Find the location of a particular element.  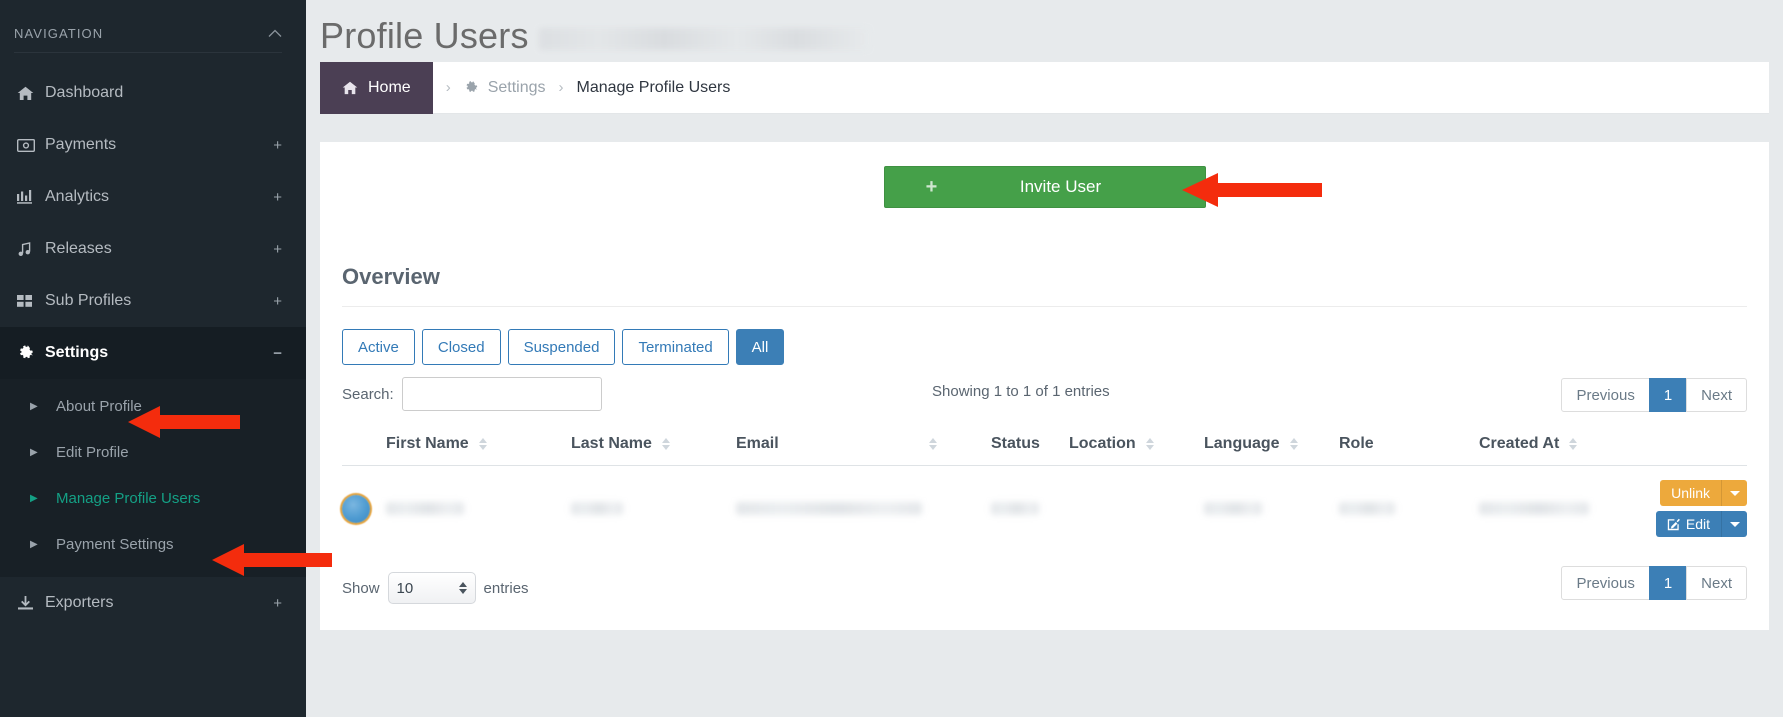

column-location: Location is located at coordinates (1136, 450).